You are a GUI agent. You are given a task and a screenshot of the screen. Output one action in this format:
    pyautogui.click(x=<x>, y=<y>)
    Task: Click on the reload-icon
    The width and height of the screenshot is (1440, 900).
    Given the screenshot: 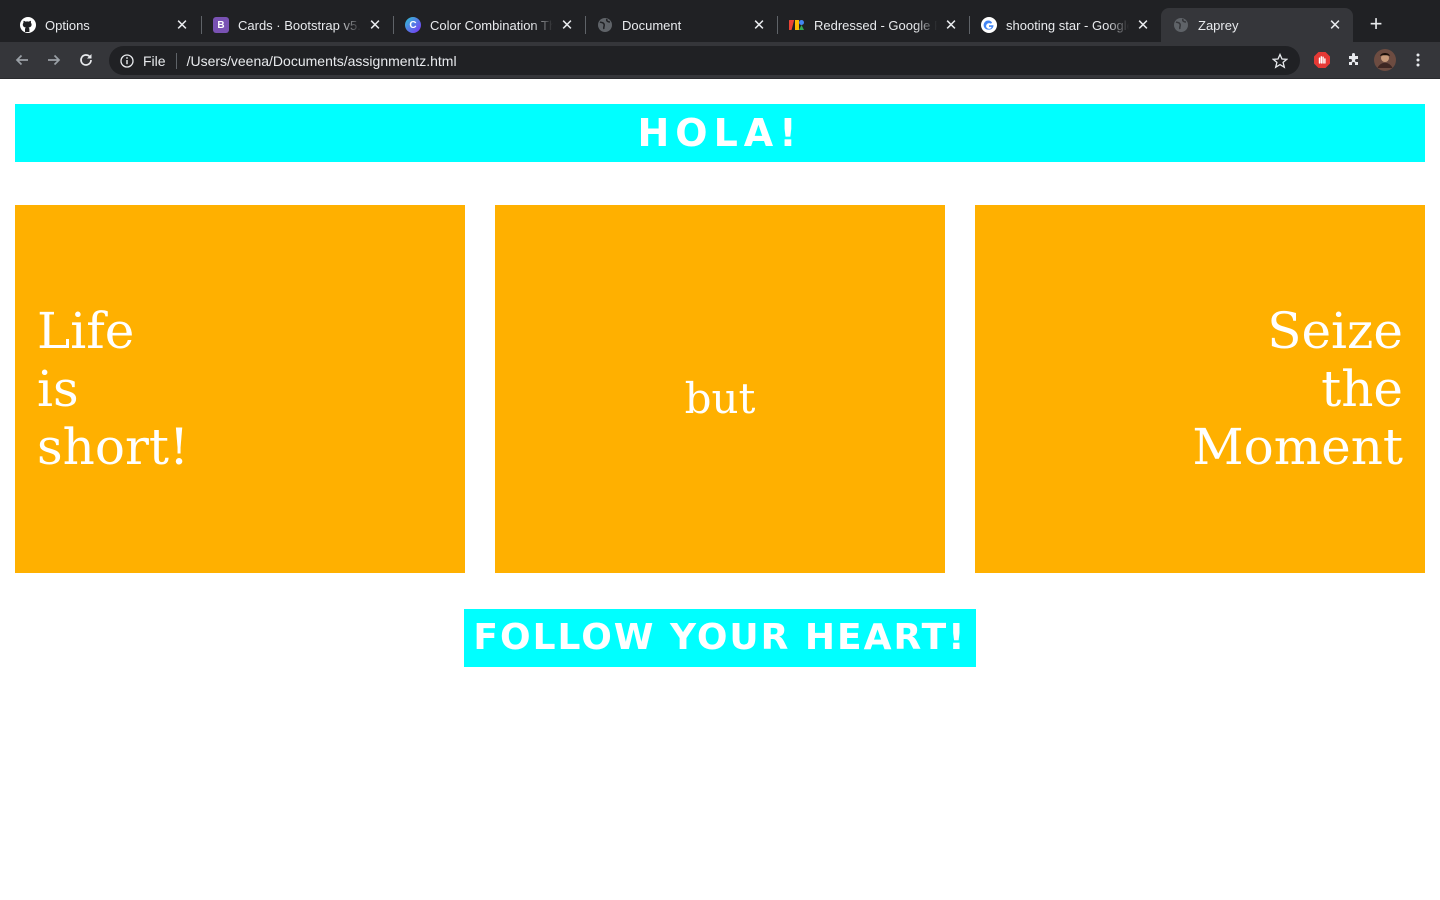 What is the action you would take?
    pyautogui.click(x=86, y=60)
    